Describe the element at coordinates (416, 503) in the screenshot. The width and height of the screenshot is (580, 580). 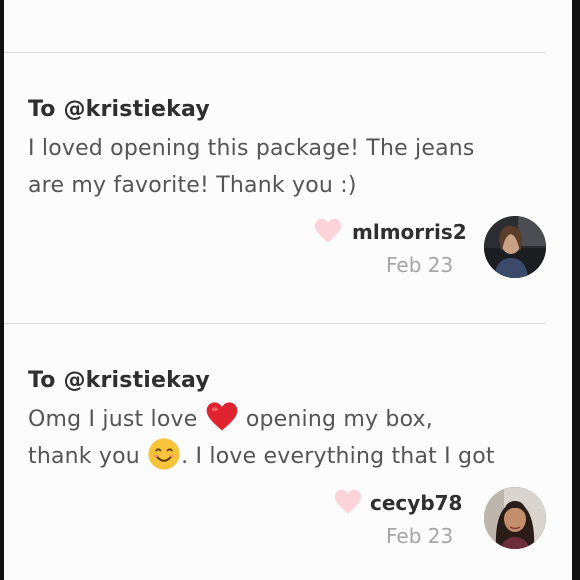
I see `note-author-username: cecyb78` at that location.